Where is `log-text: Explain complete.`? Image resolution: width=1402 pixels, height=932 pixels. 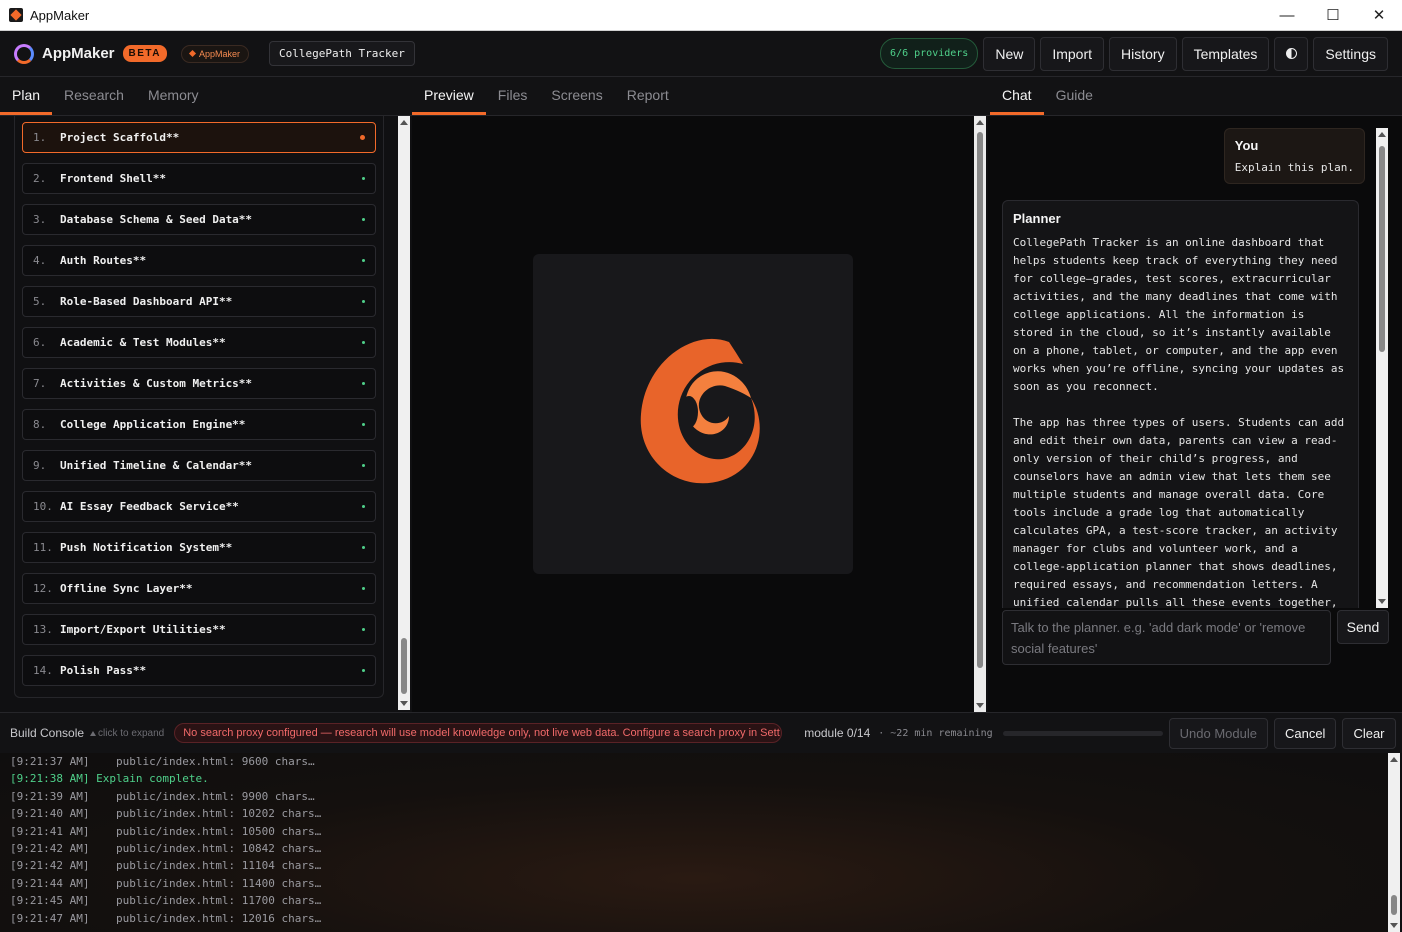 log-text: Explain complete. is located at coordinates (149, 779).